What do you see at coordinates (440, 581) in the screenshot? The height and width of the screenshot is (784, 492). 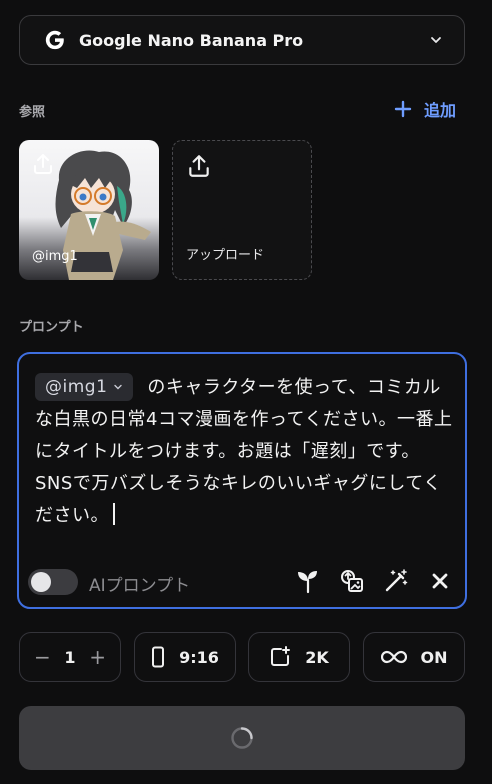 I see `clear-icon` at bounding box center [440, 581].